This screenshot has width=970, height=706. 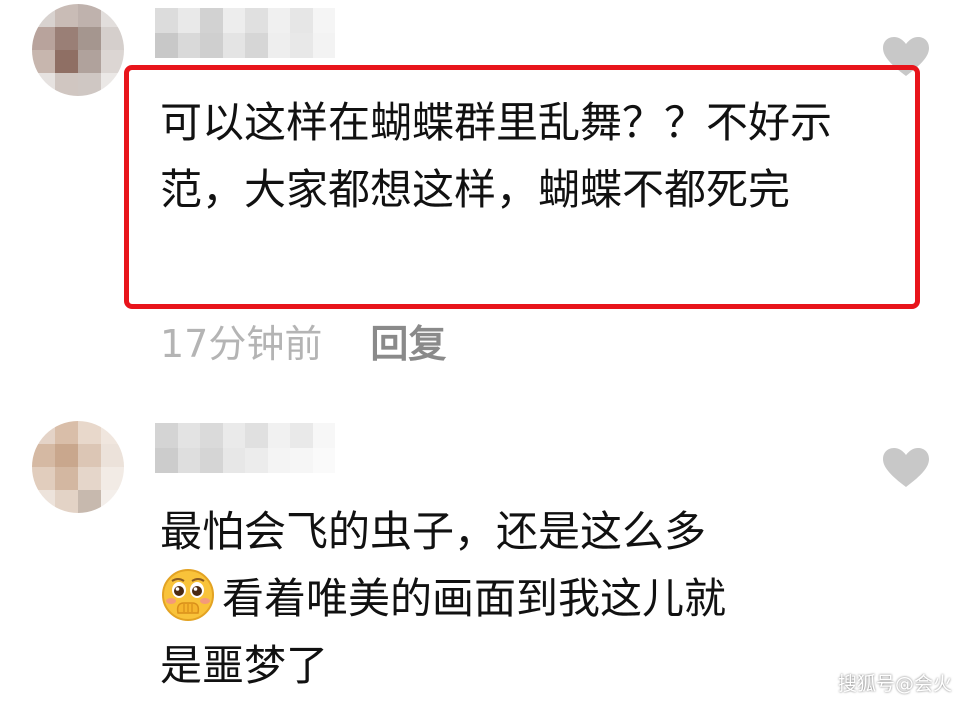 I want to click on comment-meta: 17分钟前 回复, so click(x=303, y=340).